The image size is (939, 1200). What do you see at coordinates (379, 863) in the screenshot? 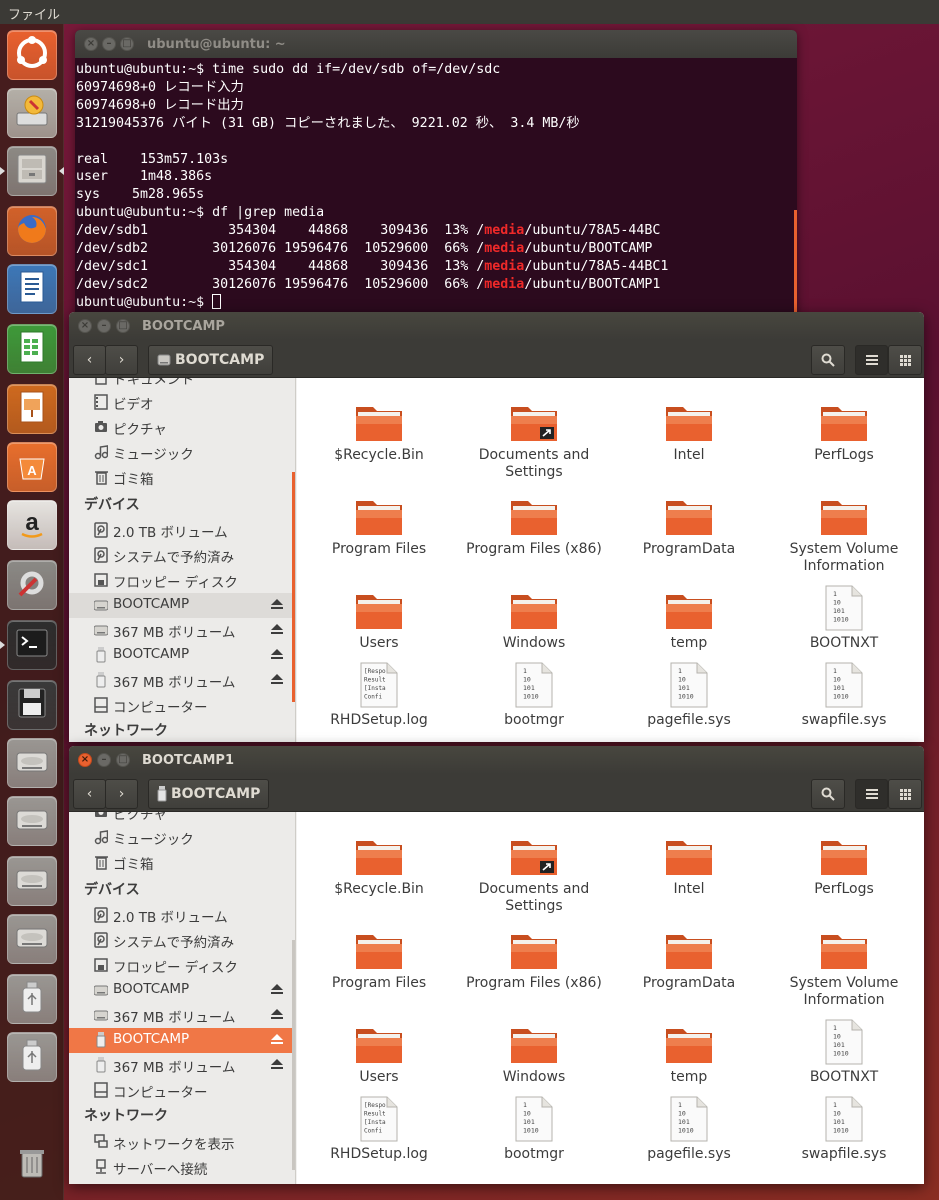
I see `folder-item: $Recycle.Bin` at bounding box center [379, 863].